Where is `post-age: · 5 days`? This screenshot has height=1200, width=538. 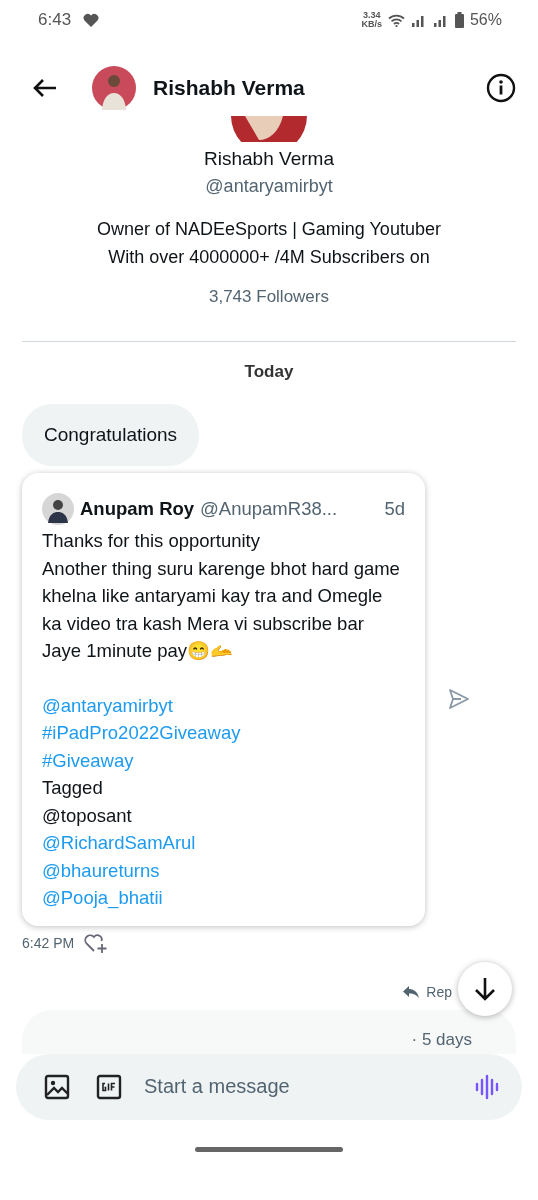
post-age: · 5 days is located at coordinates (441, 1039).